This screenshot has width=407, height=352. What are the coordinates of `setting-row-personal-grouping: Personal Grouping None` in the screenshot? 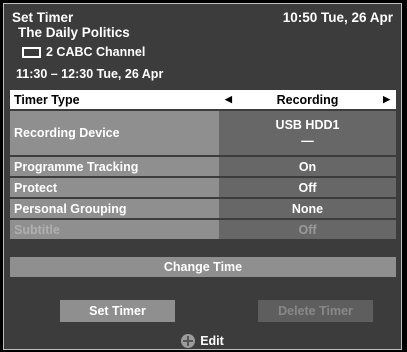 It's located at (203, 208).